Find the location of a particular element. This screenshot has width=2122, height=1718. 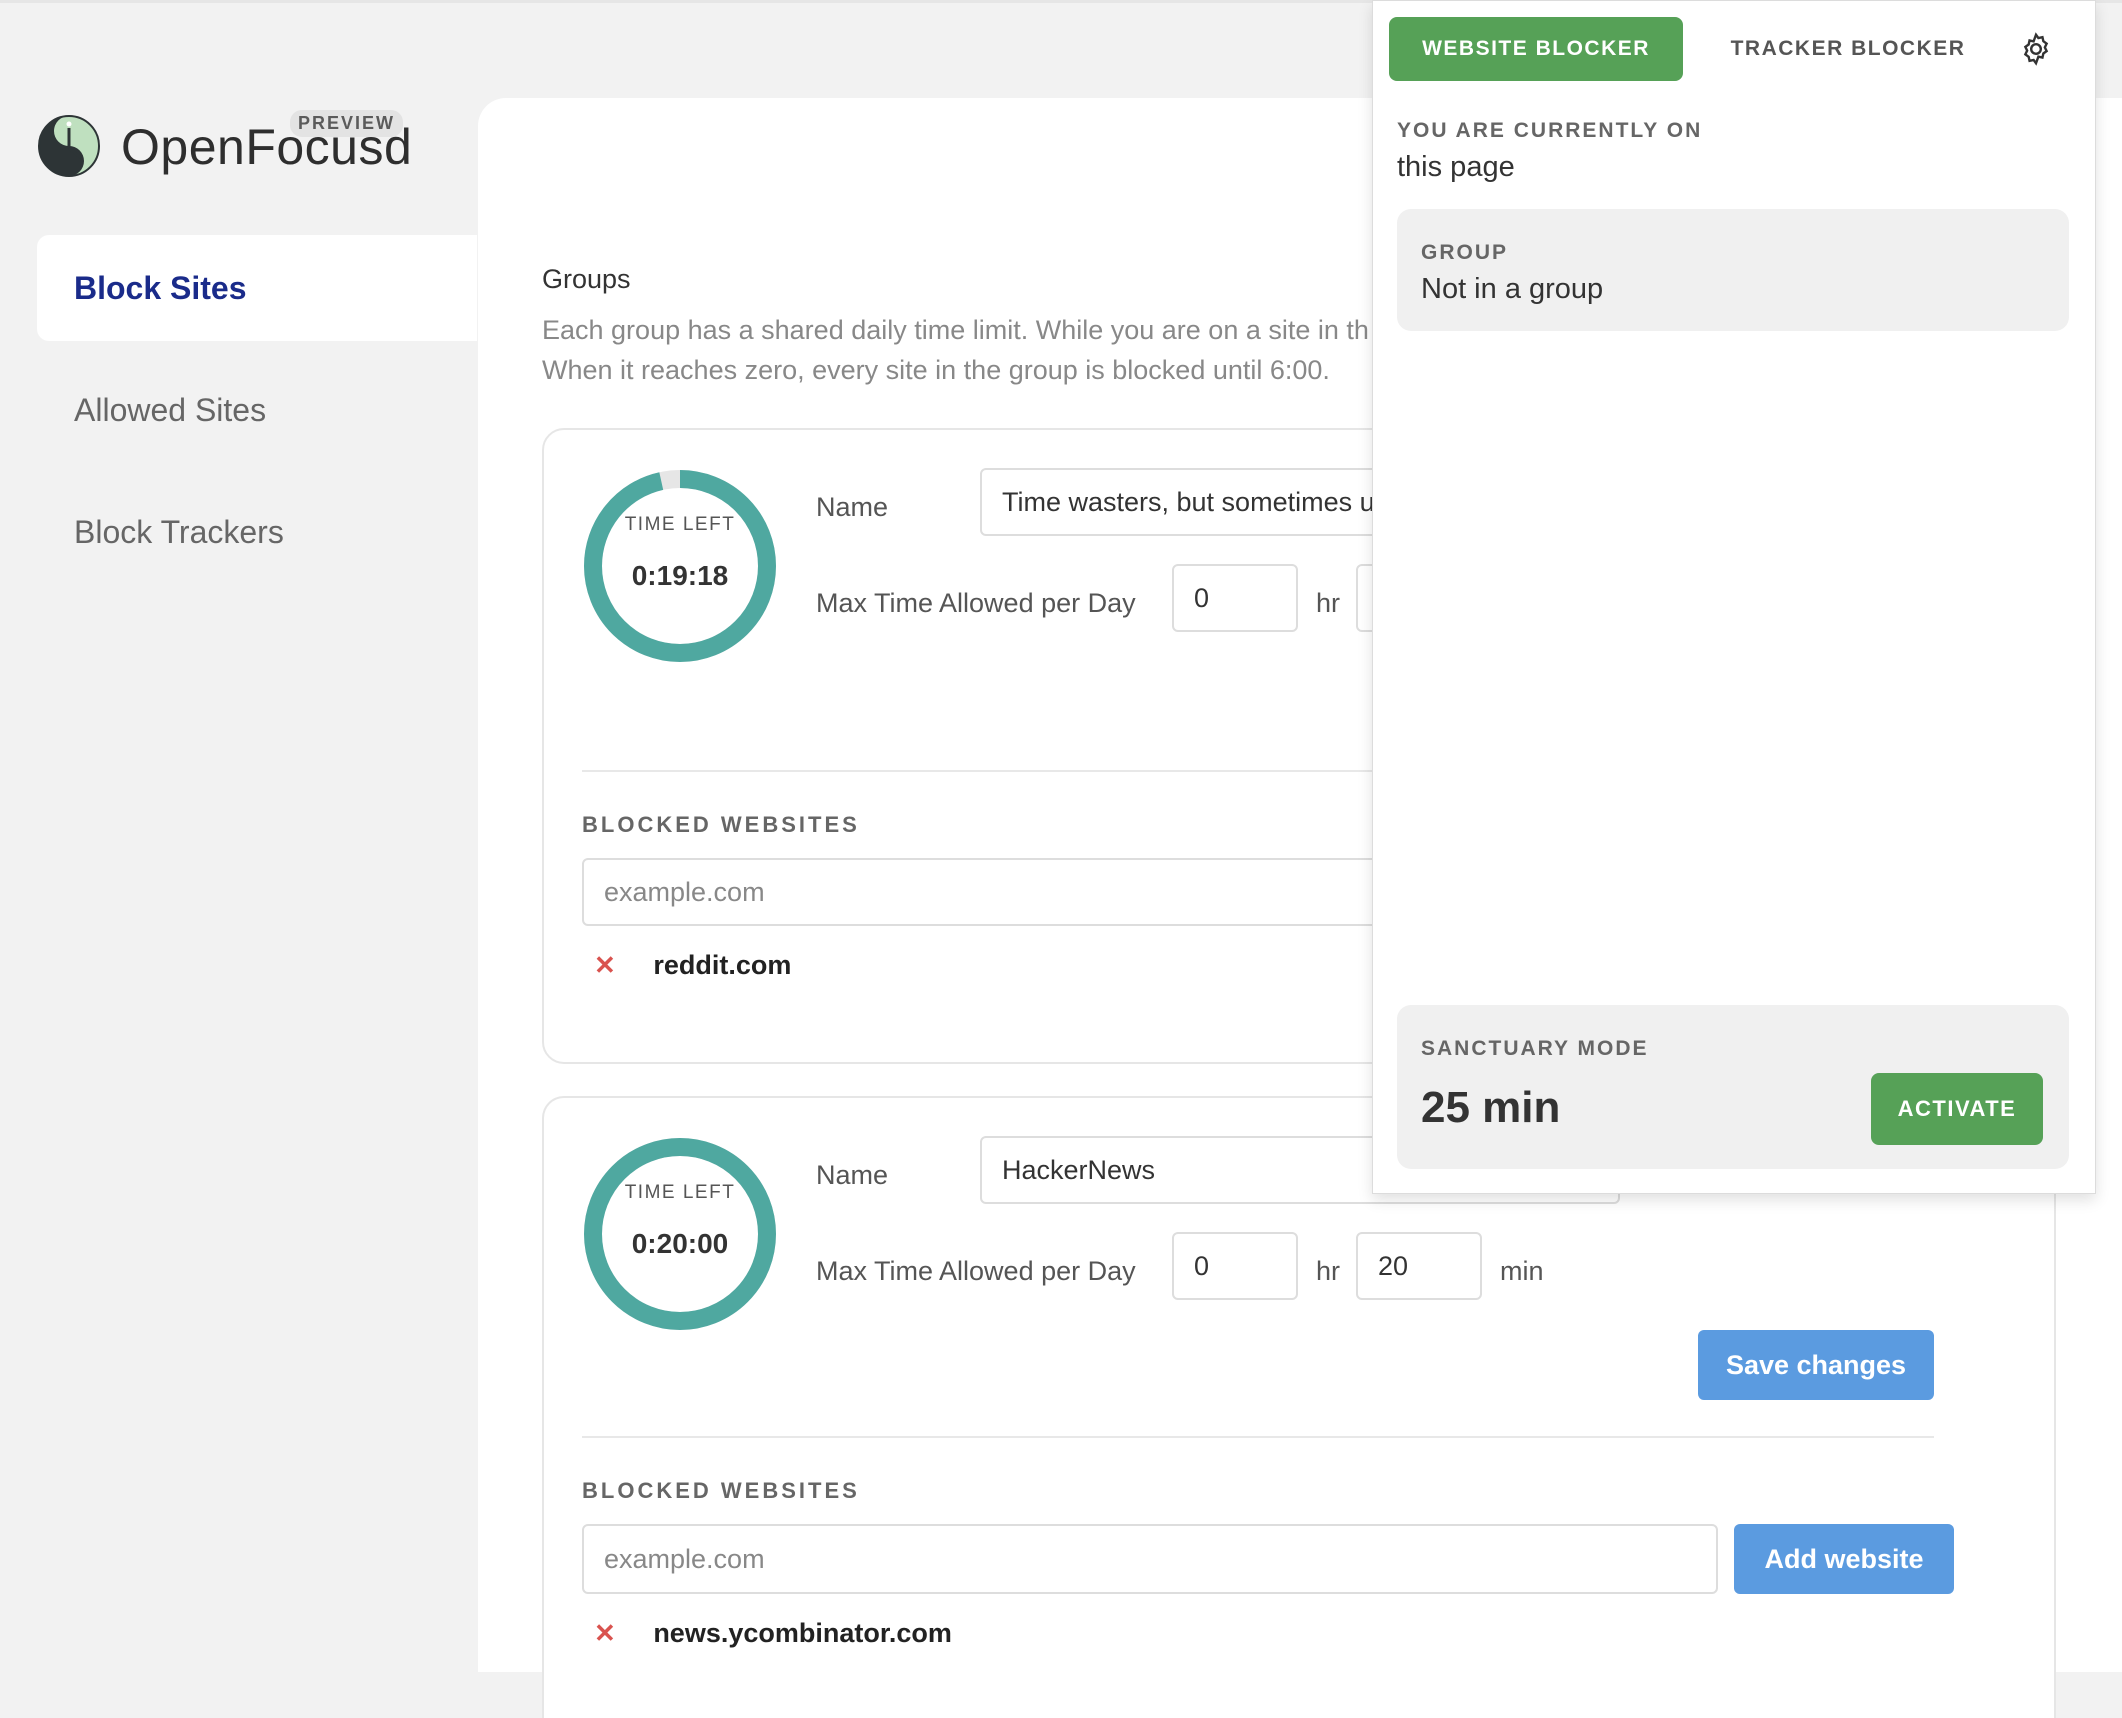

time-left-value: 0:20:00 is located at coordinates (680, 1243).